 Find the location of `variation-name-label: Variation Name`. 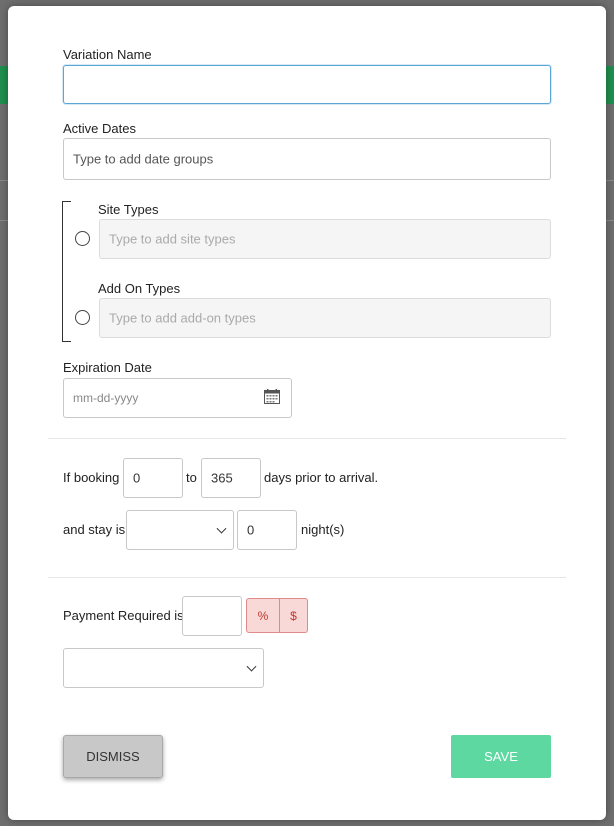

variation-name-label: Variation Name is located at coordinates (107, 54).